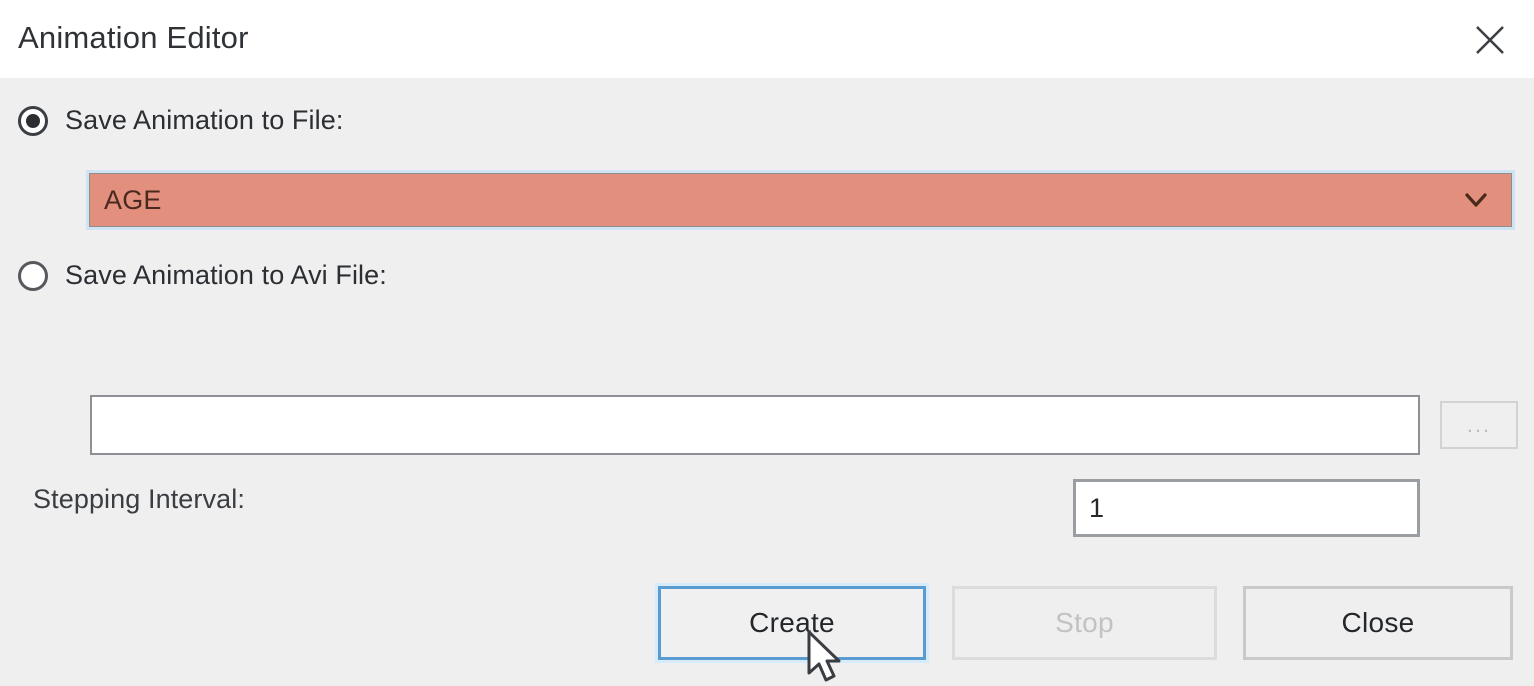 This screenshot has height=686, width=1534. I want to click on close-button: Close, so click(1378, 623).